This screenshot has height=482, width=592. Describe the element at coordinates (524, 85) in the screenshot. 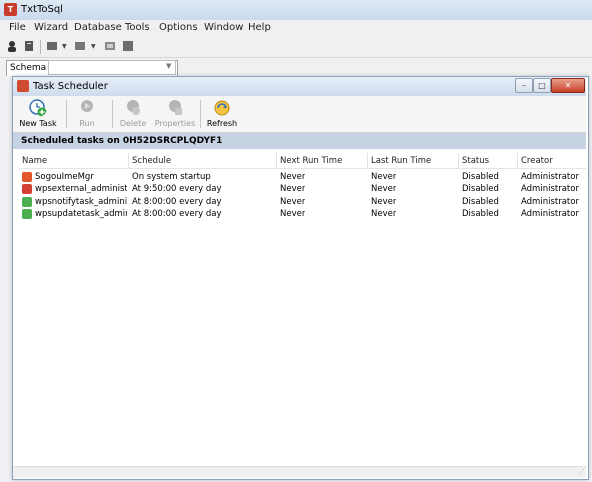

I see `minimize-button: –` at that location.